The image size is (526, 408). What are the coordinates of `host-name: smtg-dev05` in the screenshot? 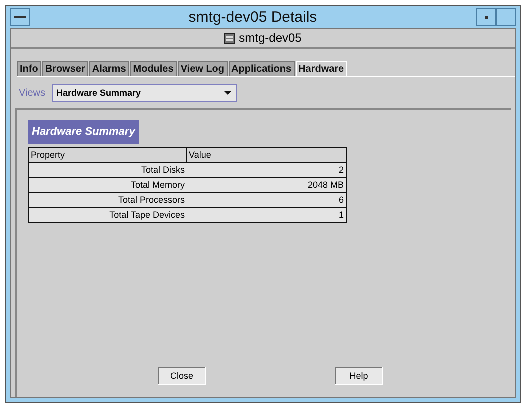 It's located at (270, 38).